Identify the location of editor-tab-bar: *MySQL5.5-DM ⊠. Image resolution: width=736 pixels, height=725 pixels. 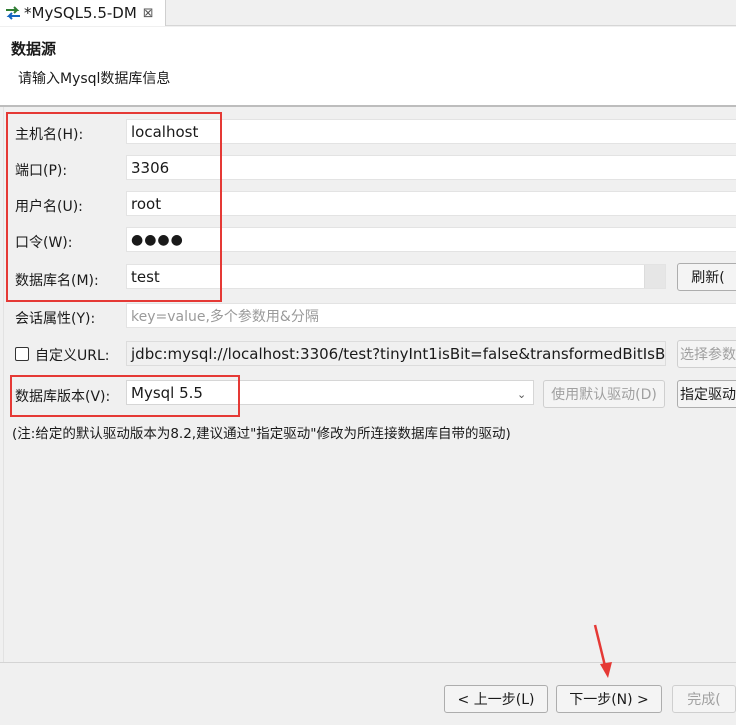
(368, 13).